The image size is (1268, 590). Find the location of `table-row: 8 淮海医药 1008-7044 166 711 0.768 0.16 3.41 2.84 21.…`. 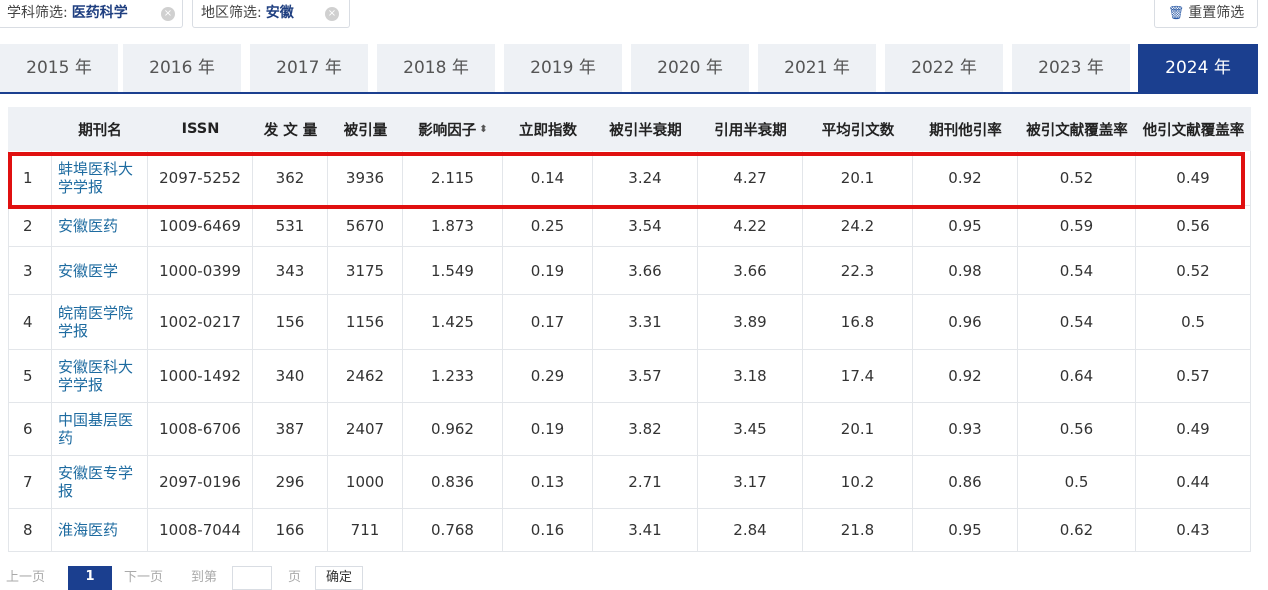

table-row: 8 淮海医药 1008-7044 166 711 0.768 0.16 3.41 2.84 21.… is located at coordinates (629, 530).